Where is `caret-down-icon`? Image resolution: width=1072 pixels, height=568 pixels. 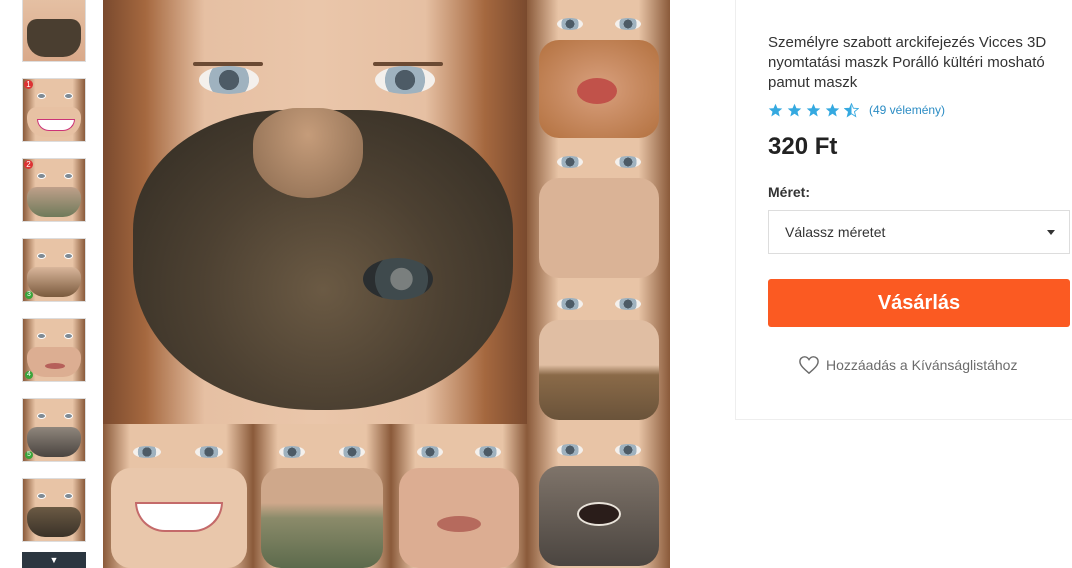
caret-down-icon is located at coordinates (1051, 232).